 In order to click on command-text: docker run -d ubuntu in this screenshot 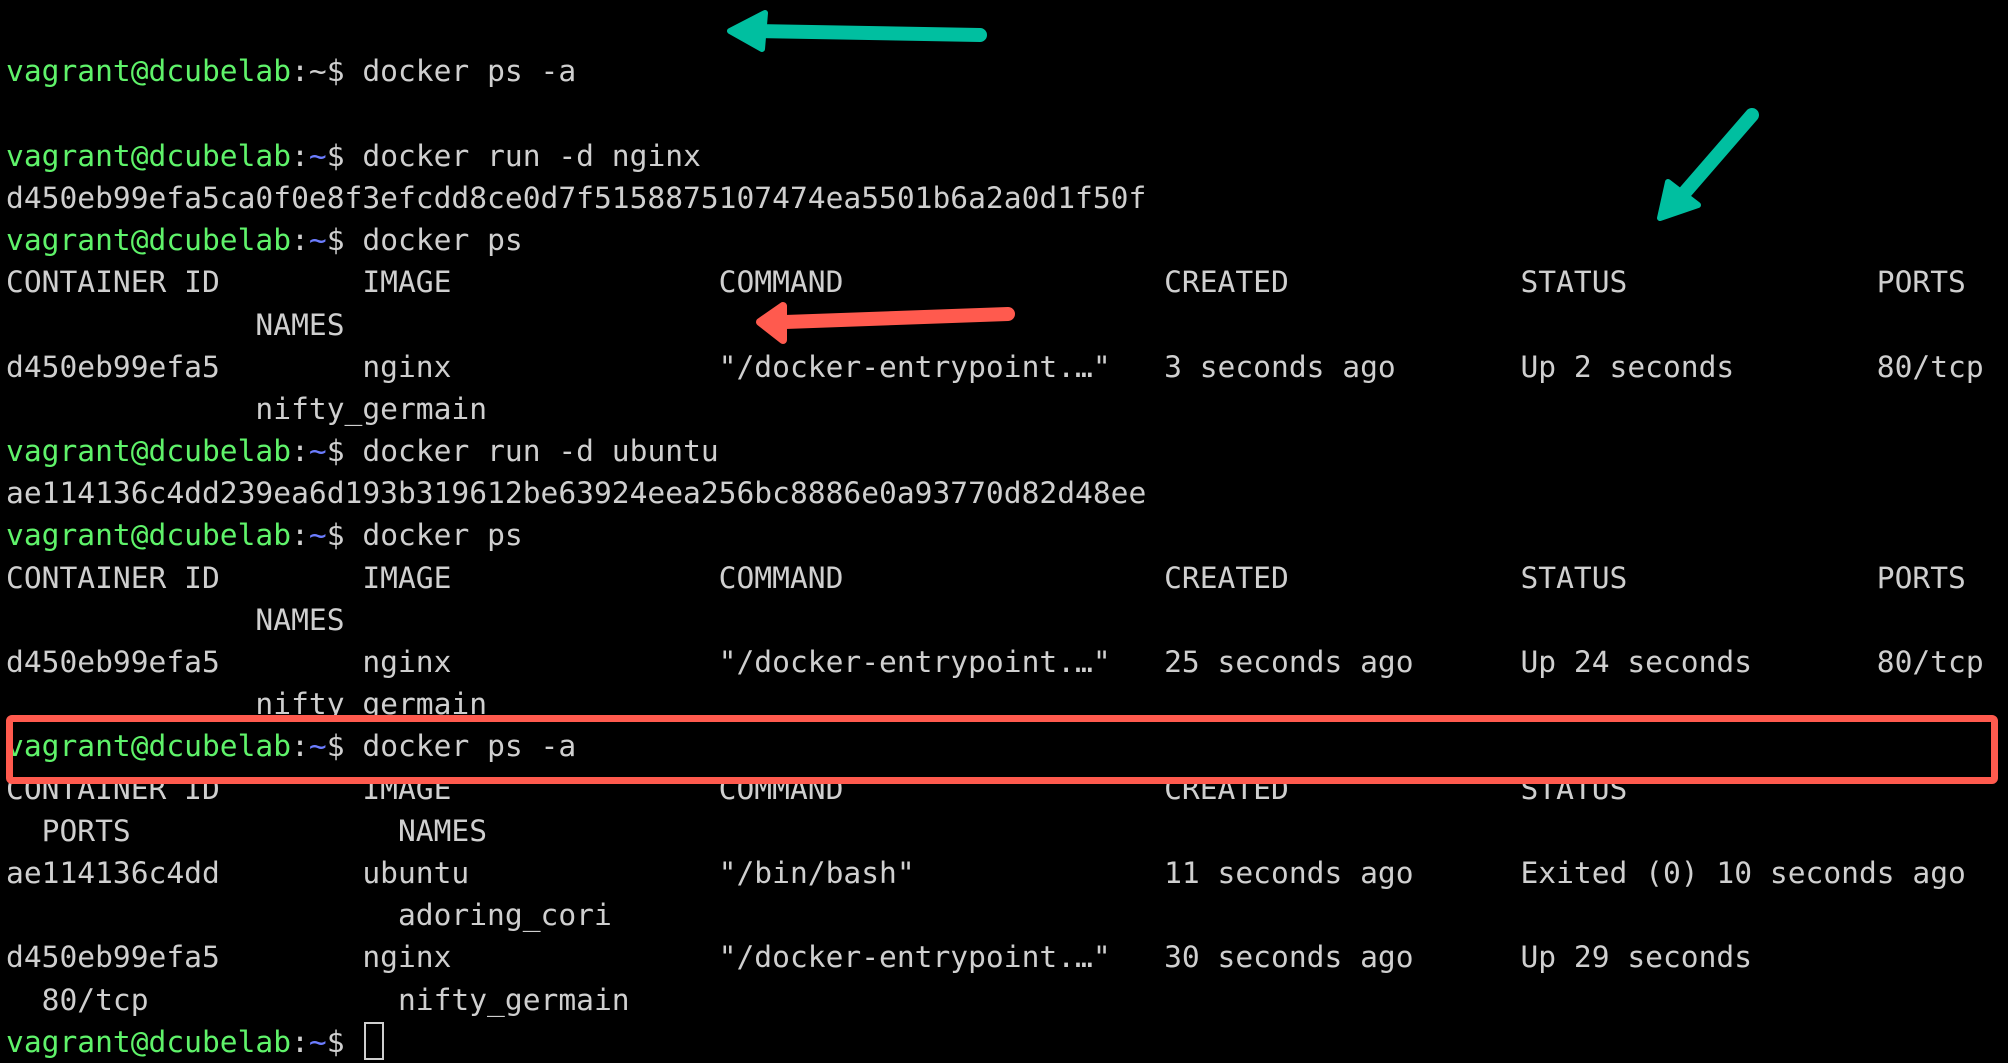, I will do `click(540, 451)`.